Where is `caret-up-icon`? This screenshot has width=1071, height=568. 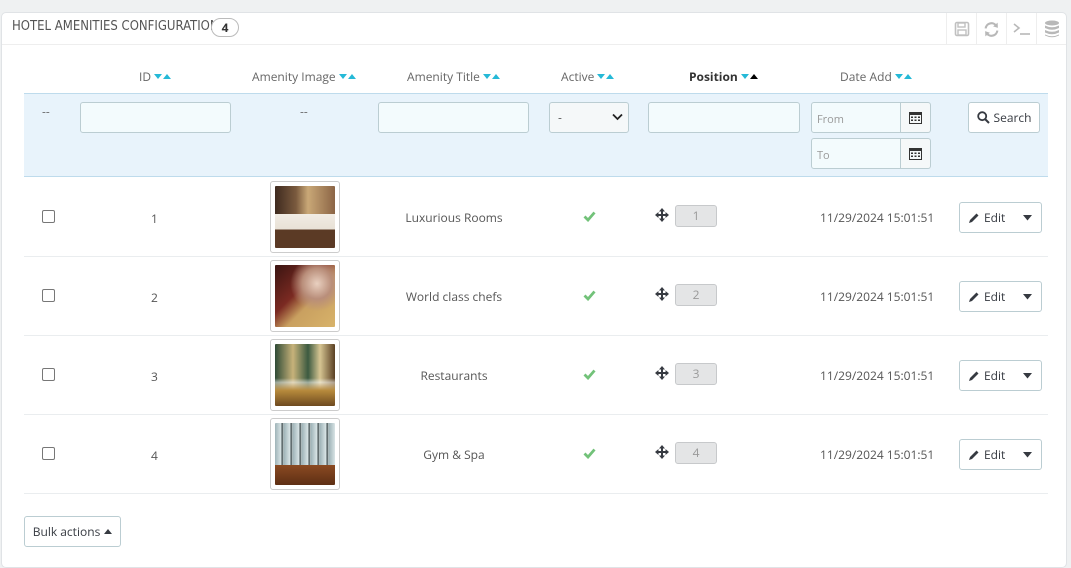 caret-up-icon is located at coordinates (108, 531).